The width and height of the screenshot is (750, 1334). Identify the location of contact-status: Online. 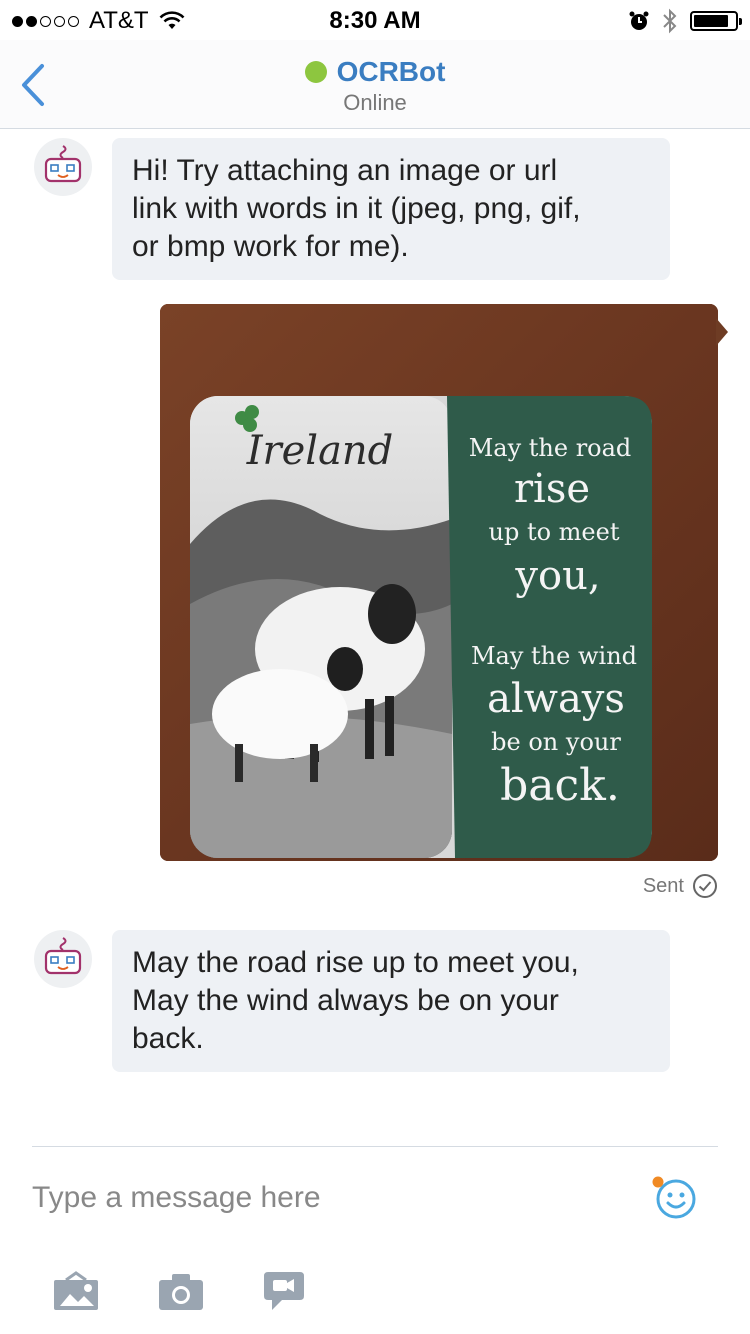
(375, 102).